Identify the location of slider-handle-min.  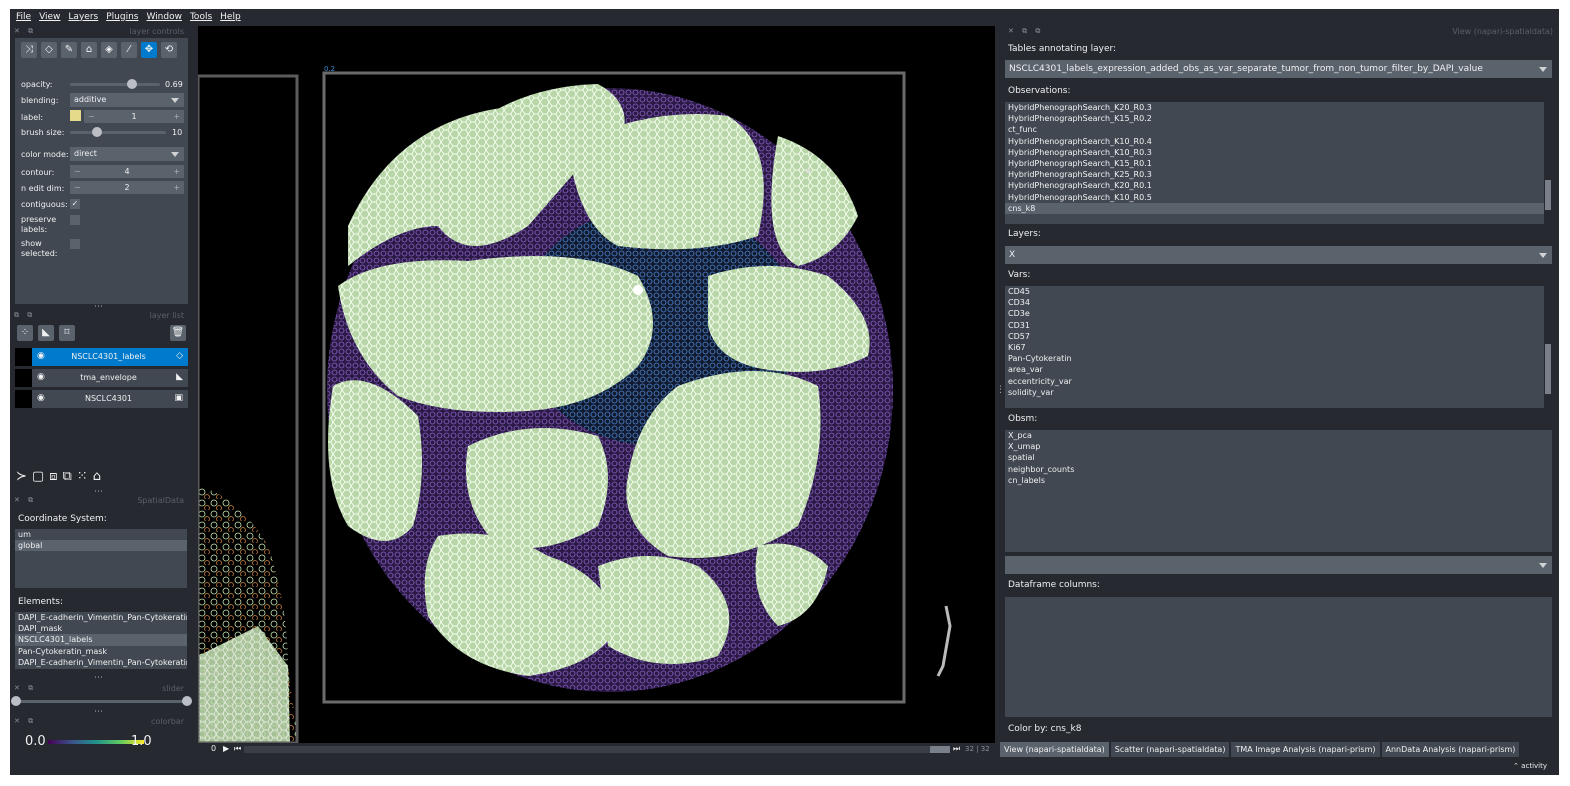
(16, 701).